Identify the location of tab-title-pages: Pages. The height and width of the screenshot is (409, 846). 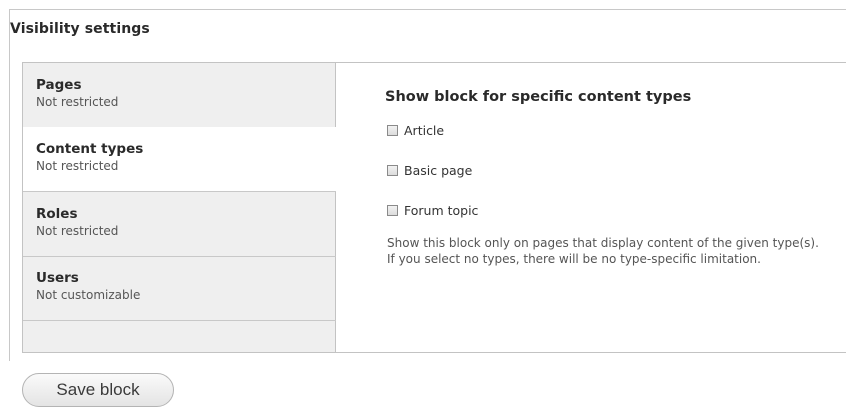
(59, 85).